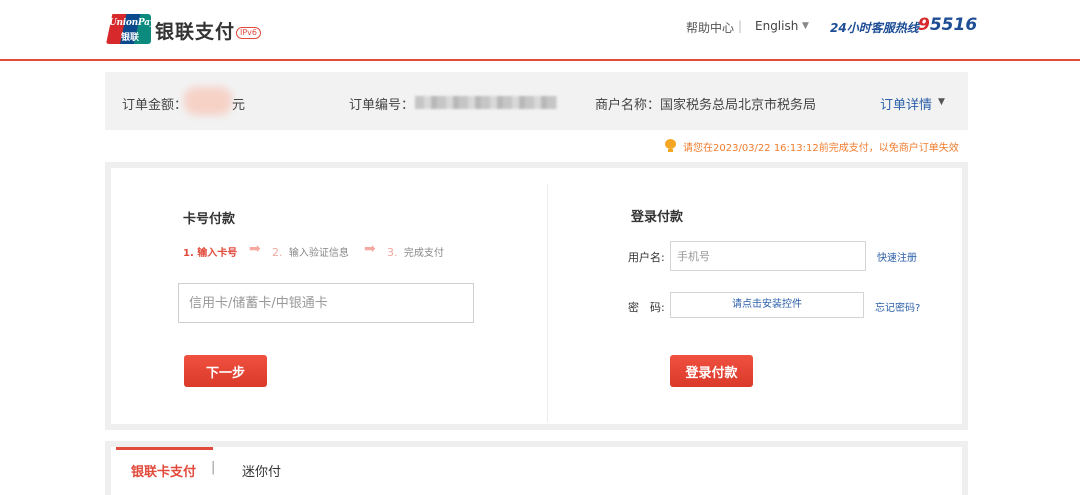 This screenshot has width=1080, height=495. What do you see at coordinates (249, 33) in the screenshot?
I see `ipv6-badge: IPv6` at bounding box center [249, 33].